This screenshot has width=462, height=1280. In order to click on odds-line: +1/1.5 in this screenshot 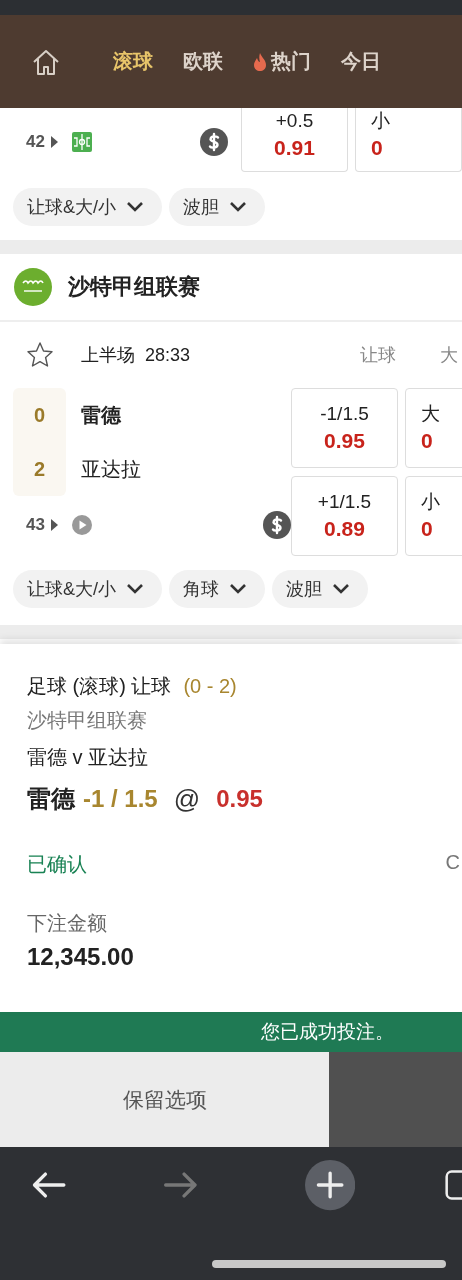, I will do `click(344, 502)`.